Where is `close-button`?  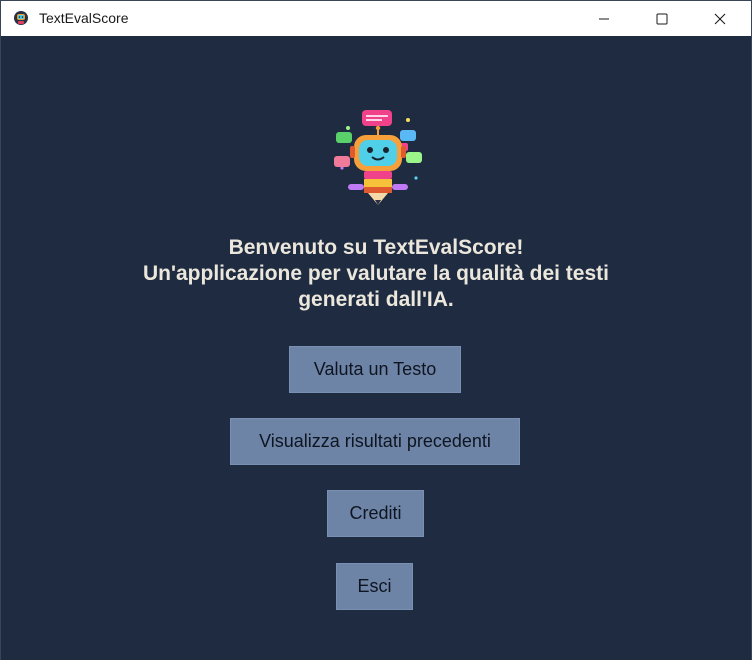
close-button is located at coordinates (720, 18).